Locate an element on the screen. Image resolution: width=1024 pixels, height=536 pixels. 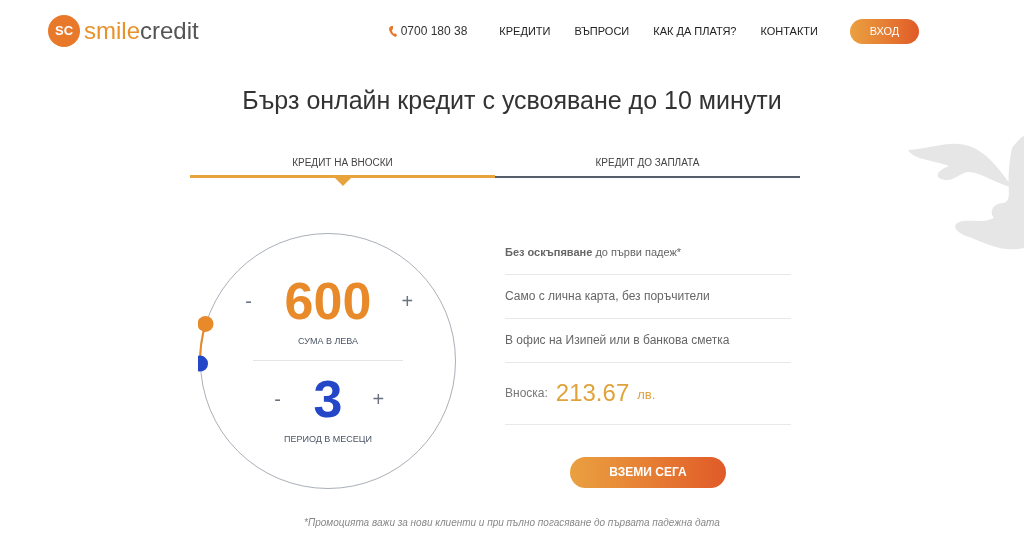
slider-caption: ПЕРИОД В МЕСЕЦИ is located at coordinates (328, 439).